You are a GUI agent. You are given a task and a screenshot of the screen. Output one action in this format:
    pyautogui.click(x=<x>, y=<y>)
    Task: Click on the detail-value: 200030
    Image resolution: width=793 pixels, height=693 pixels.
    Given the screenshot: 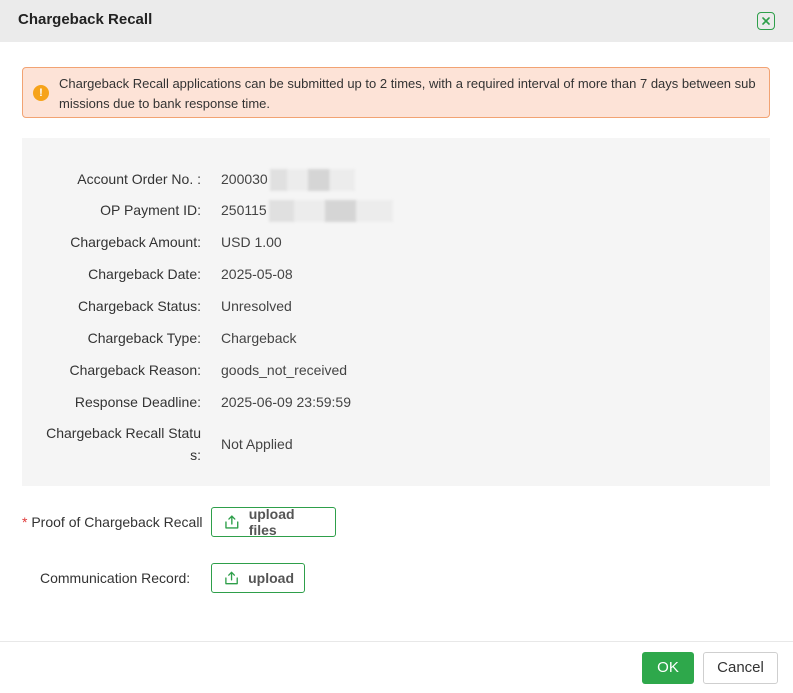 What is the action you would take?
    pyautogui.click(x=288, y=180)
    